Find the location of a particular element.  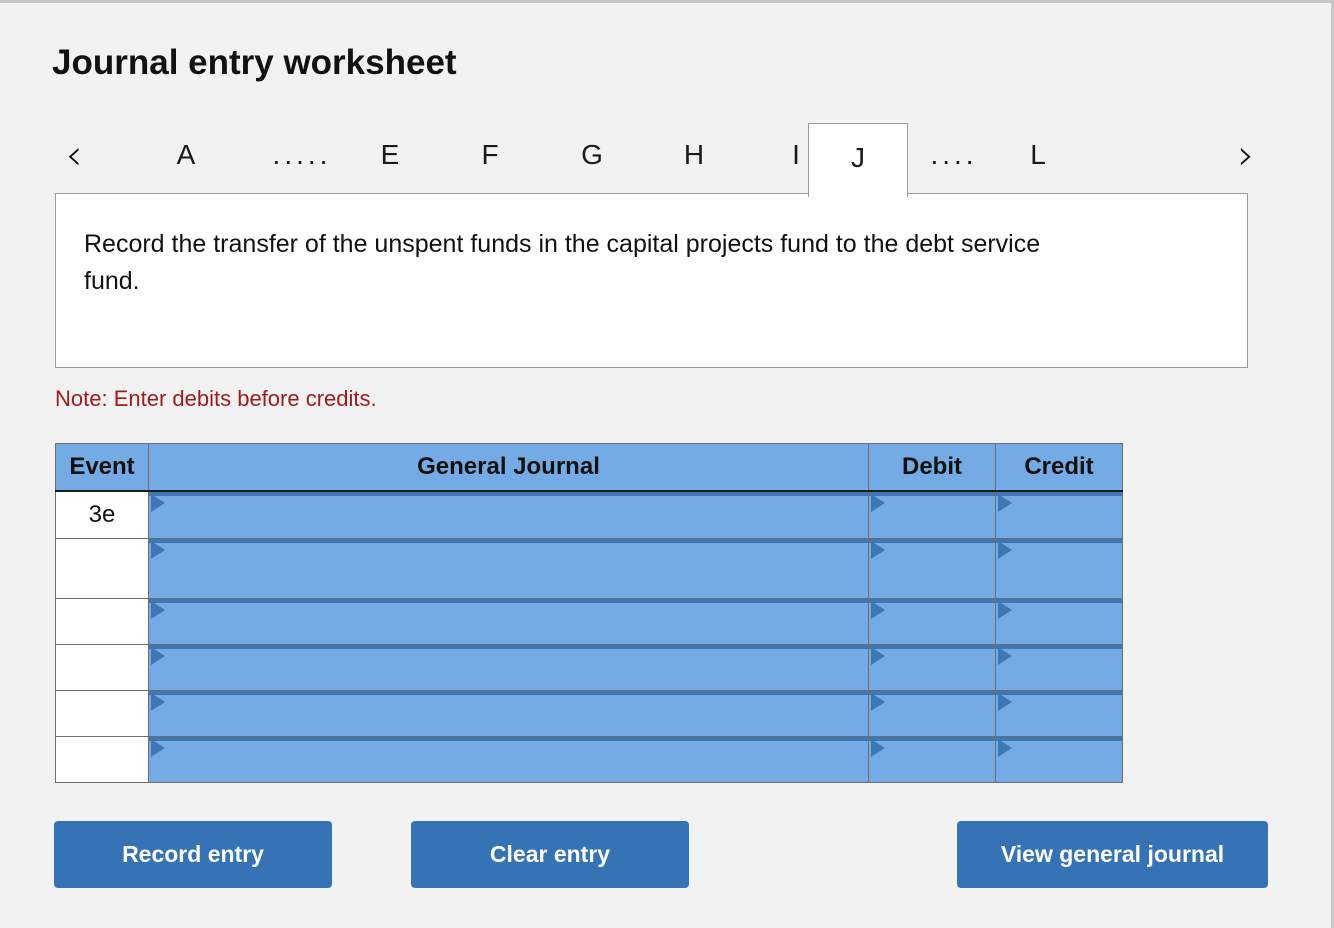

clear-entry-button: Clear entry is located at coordinates (550, 854).